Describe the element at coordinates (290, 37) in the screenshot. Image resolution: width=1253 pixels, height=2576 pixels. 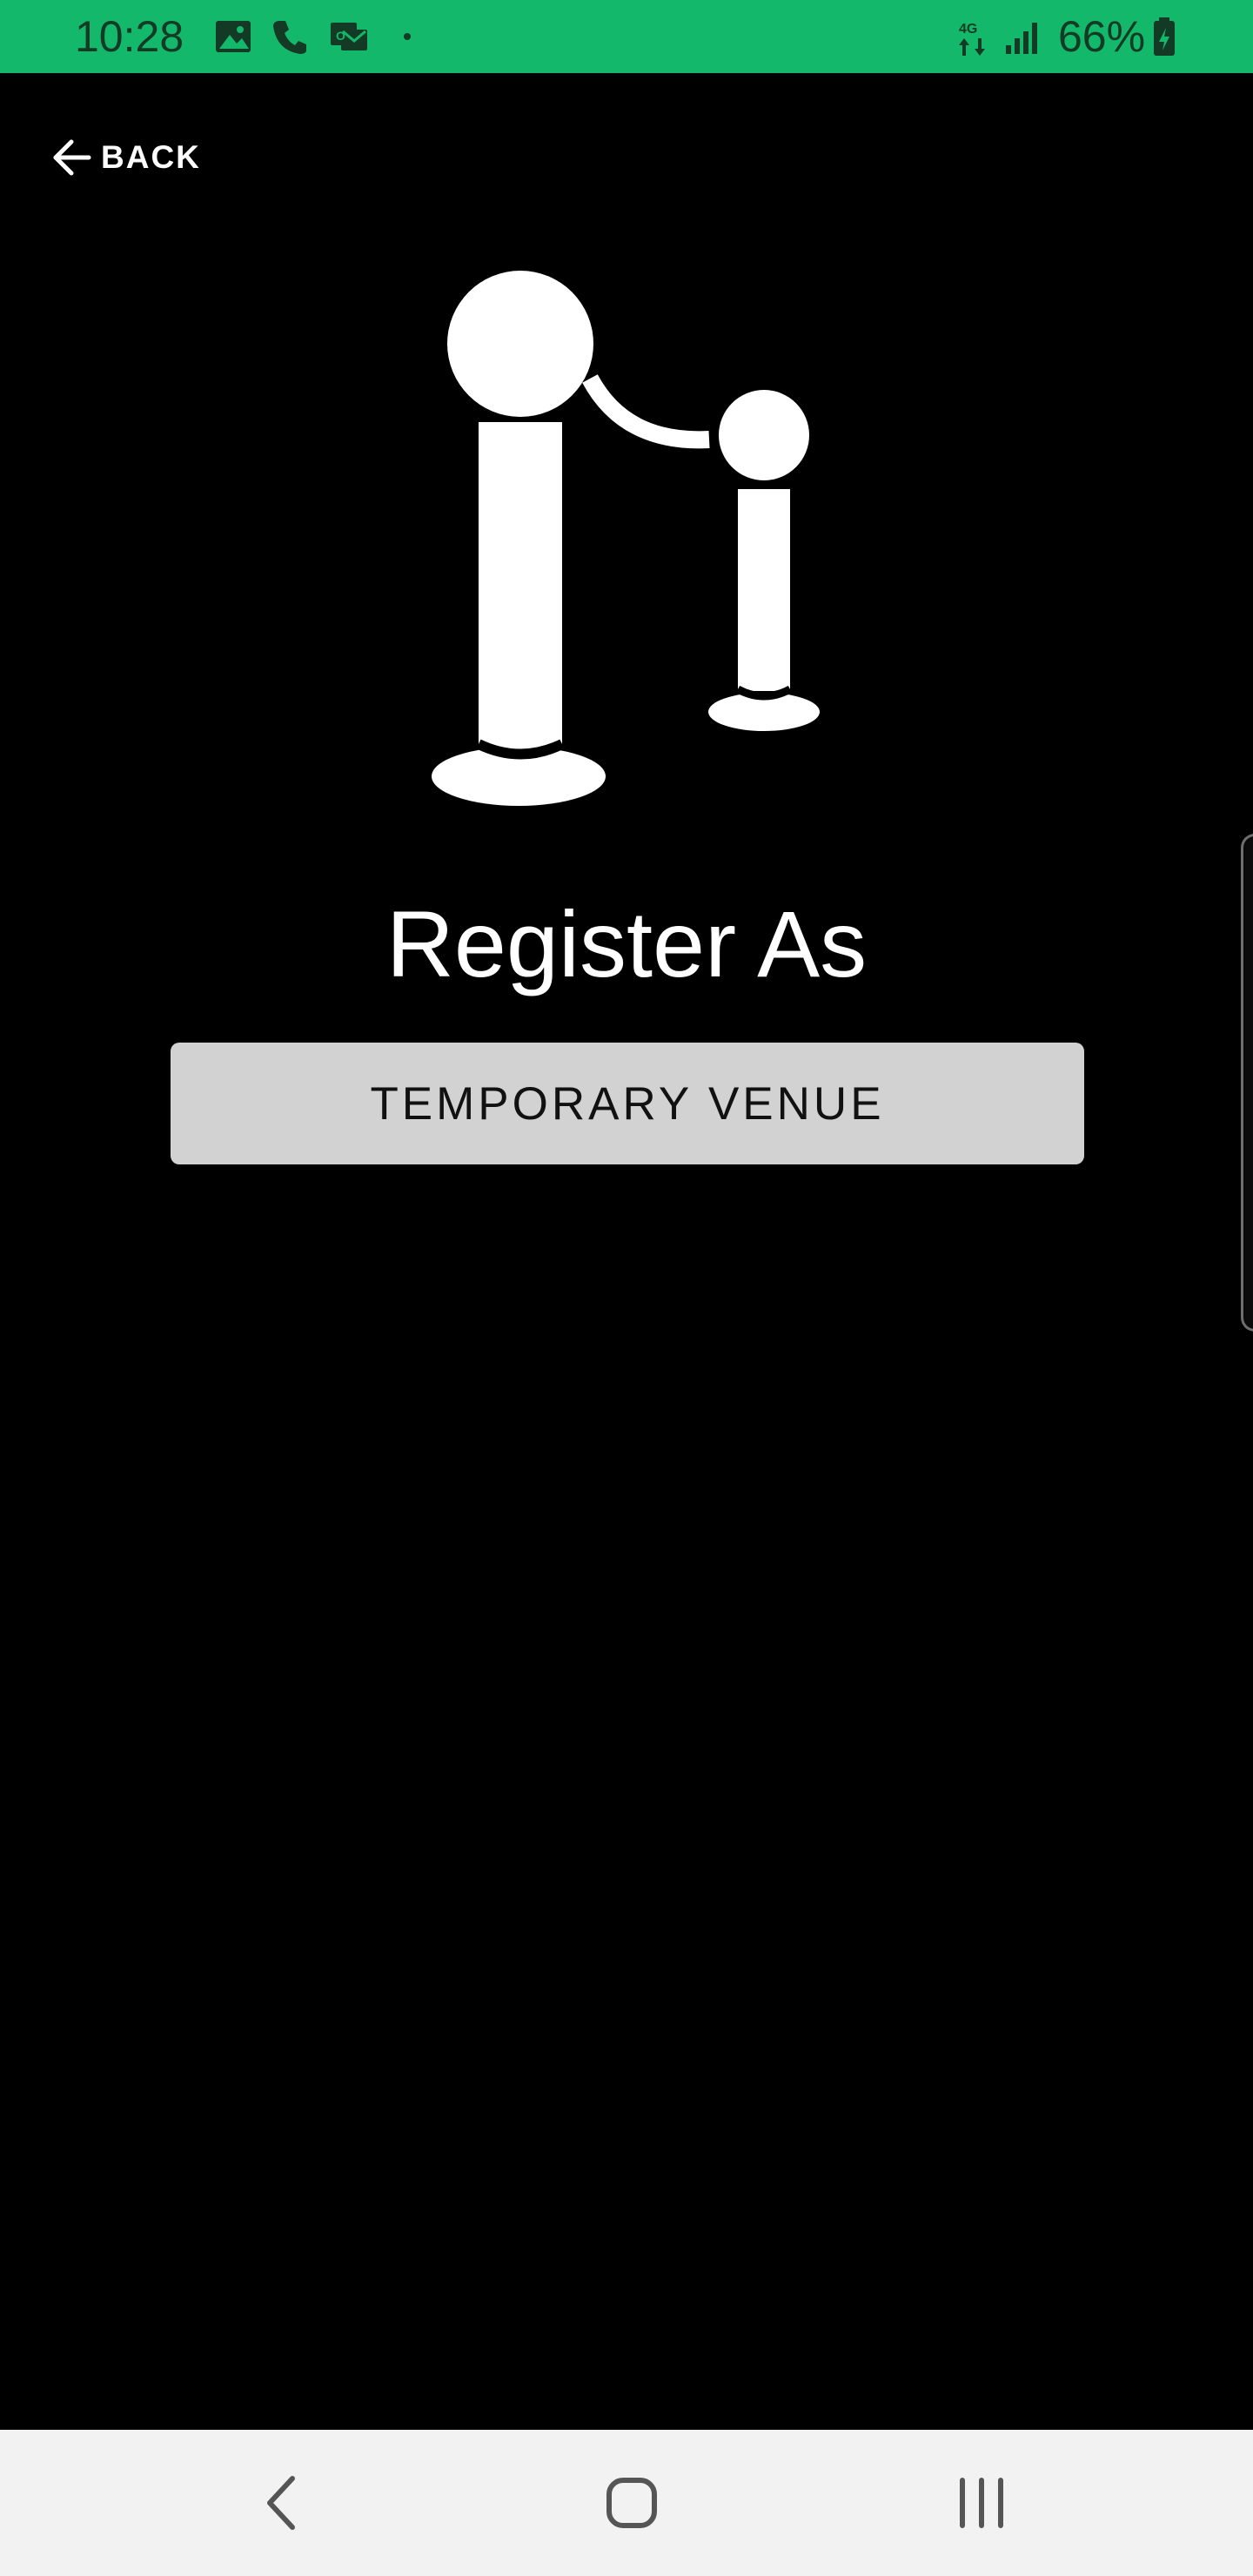
I see `phone-icon` at that location.